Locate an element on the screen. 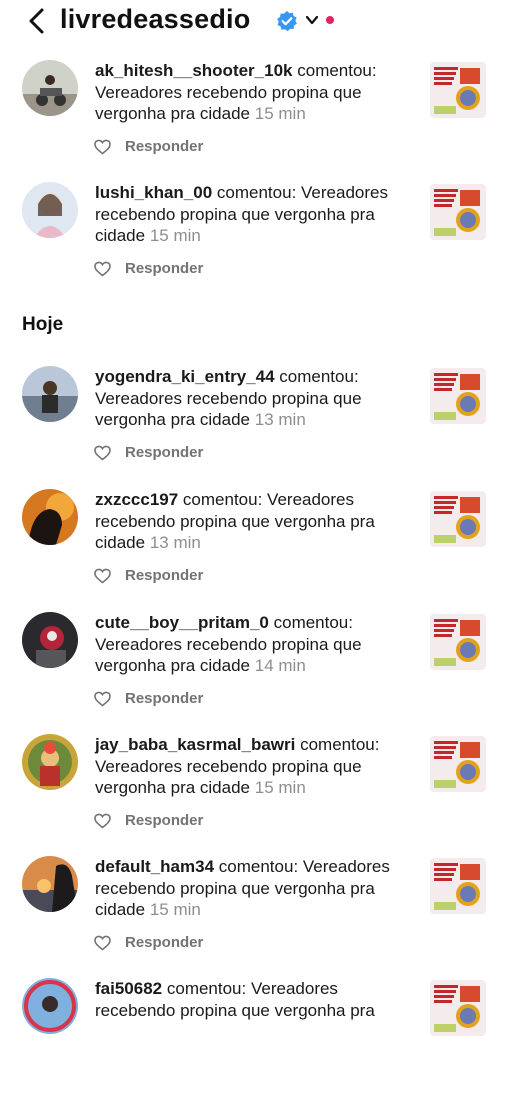 The height and width of the screenshot is (1096, 508). username: jay_baba_kasrmal_bawri is located at coordinates (195, 744).